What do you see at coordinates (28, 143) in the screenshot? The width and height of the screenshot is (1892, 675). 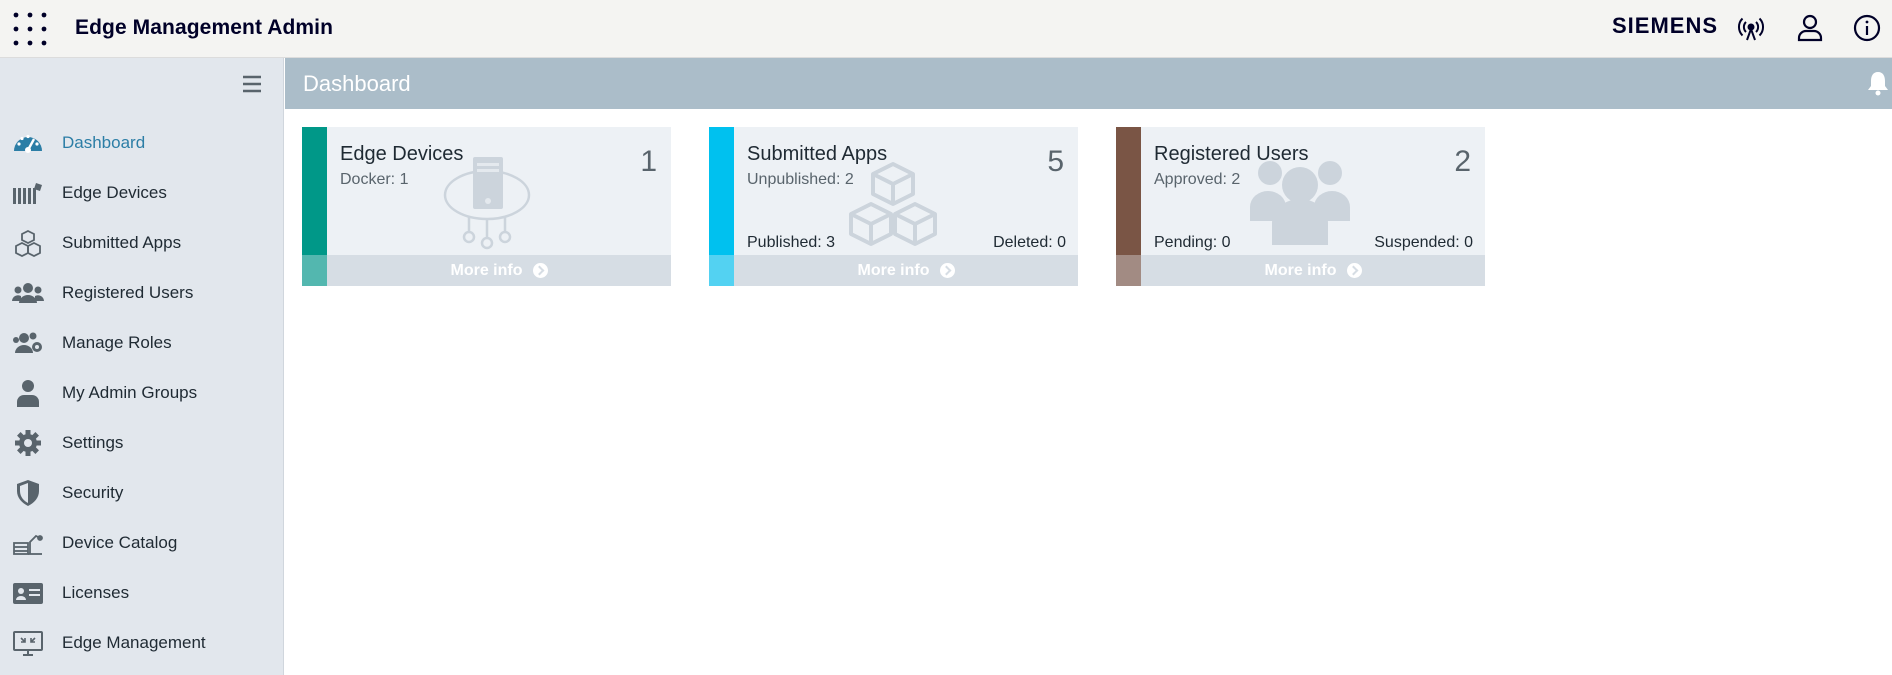 I see `dashboard-icon` at bounding box center [28, 143].